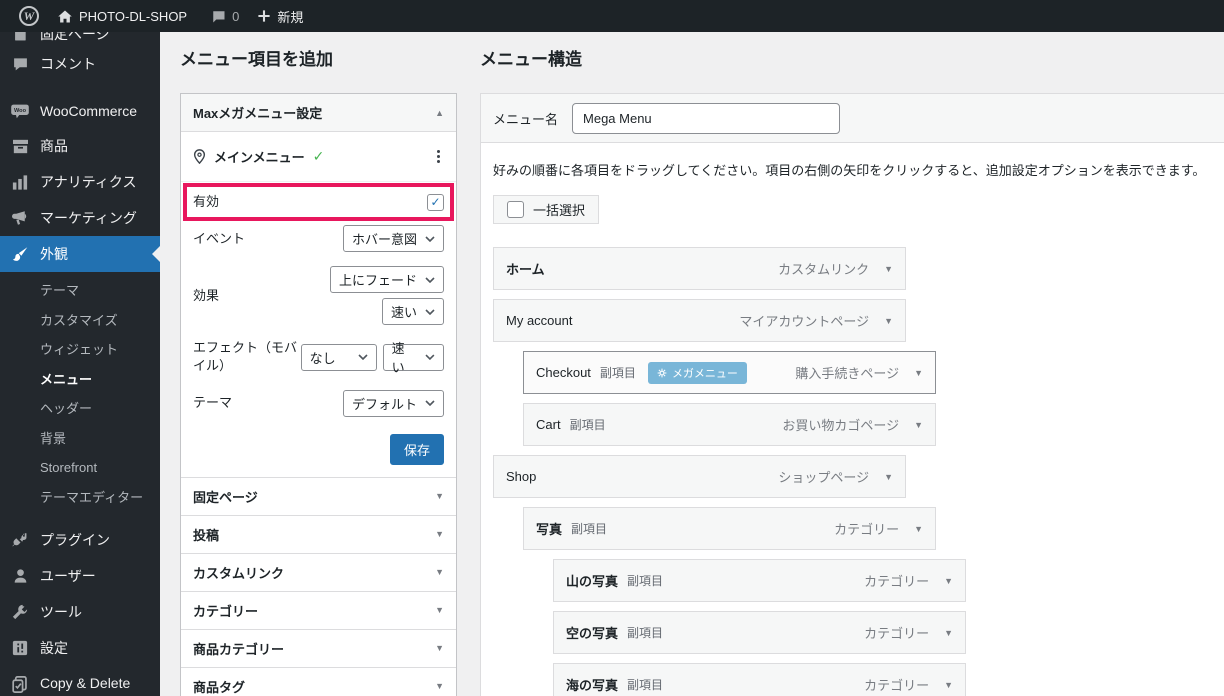  Describe the element at coordinates (20, 64) in the screenshot. I see `comments-icon` at that location.